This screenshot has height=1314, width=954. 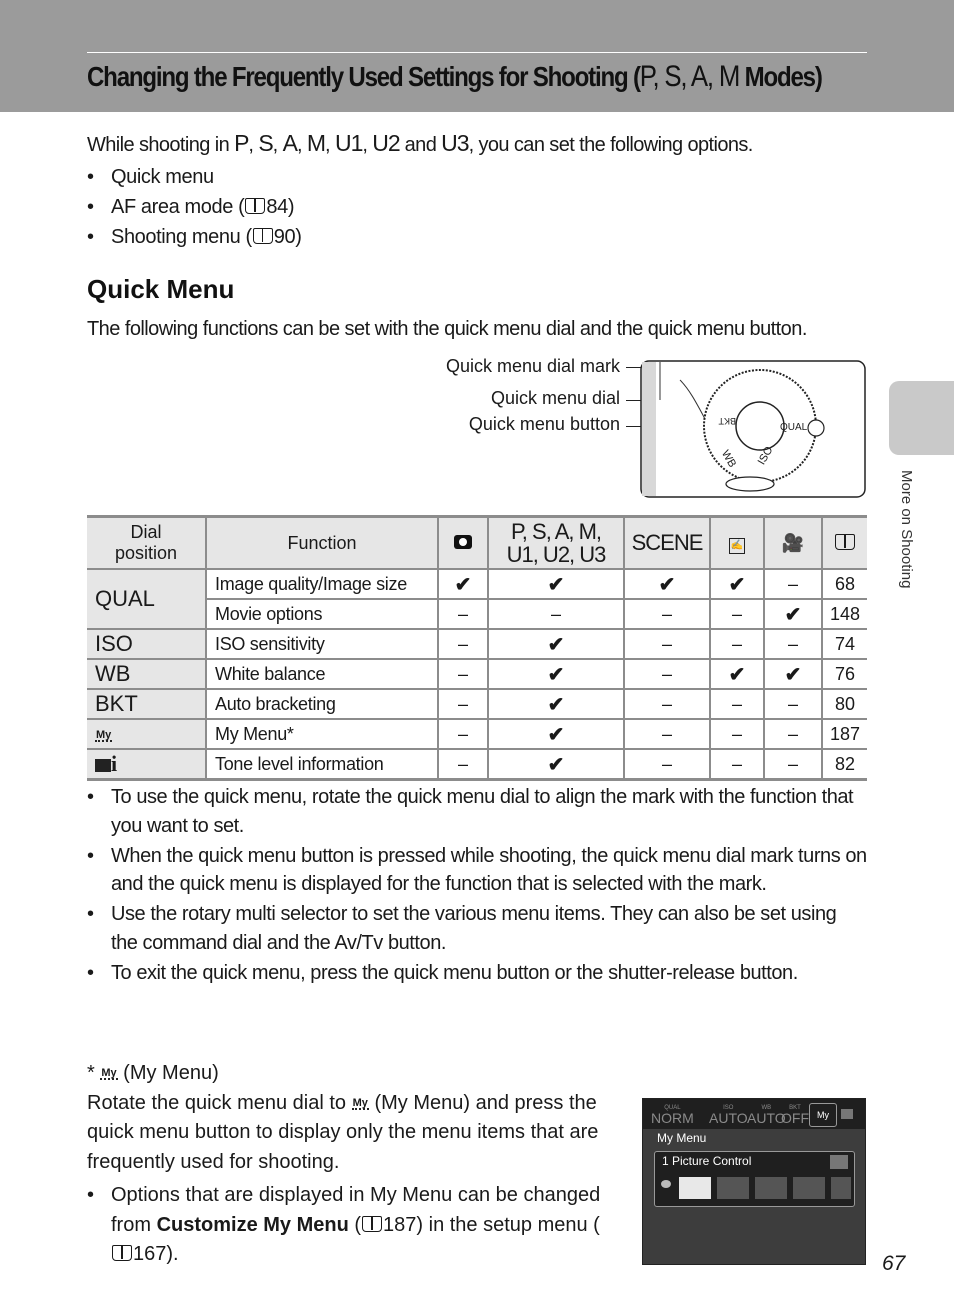 What do you see at coordinates (737, 584) in the screenshot?
I see `cell-art: ✔` at bounding box center [737, 584].